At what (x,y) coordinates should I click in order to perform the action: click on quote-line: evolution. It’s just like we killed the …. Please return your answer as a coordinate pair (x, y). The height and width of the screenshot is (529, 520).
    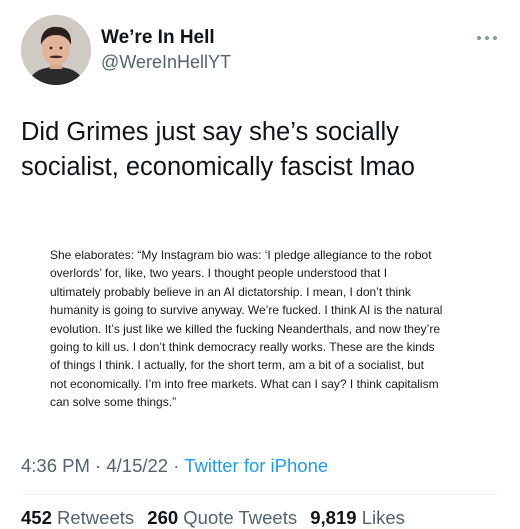
    Looking at the image, I should click on (245, 328).